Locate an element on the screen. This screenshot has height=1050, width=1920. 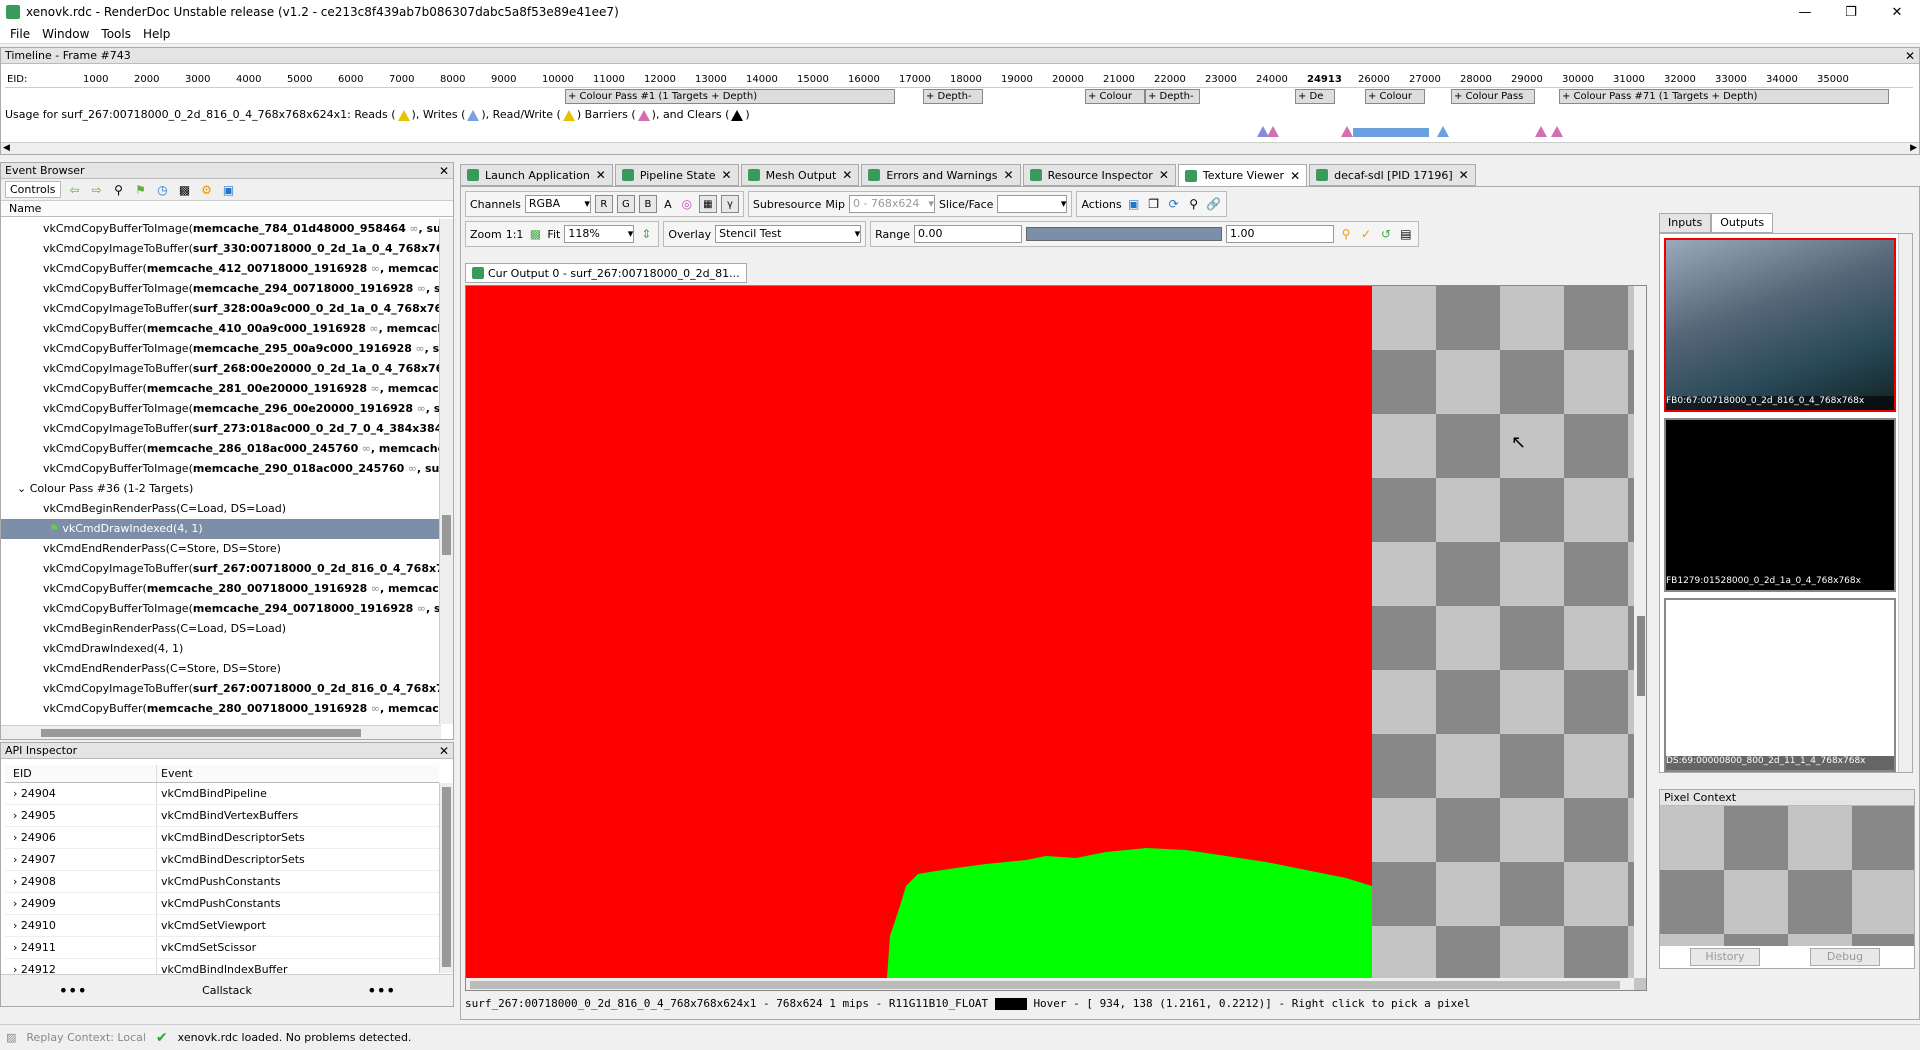
next-arrow-icon: ⇨ is located at coordinates (97, 190).